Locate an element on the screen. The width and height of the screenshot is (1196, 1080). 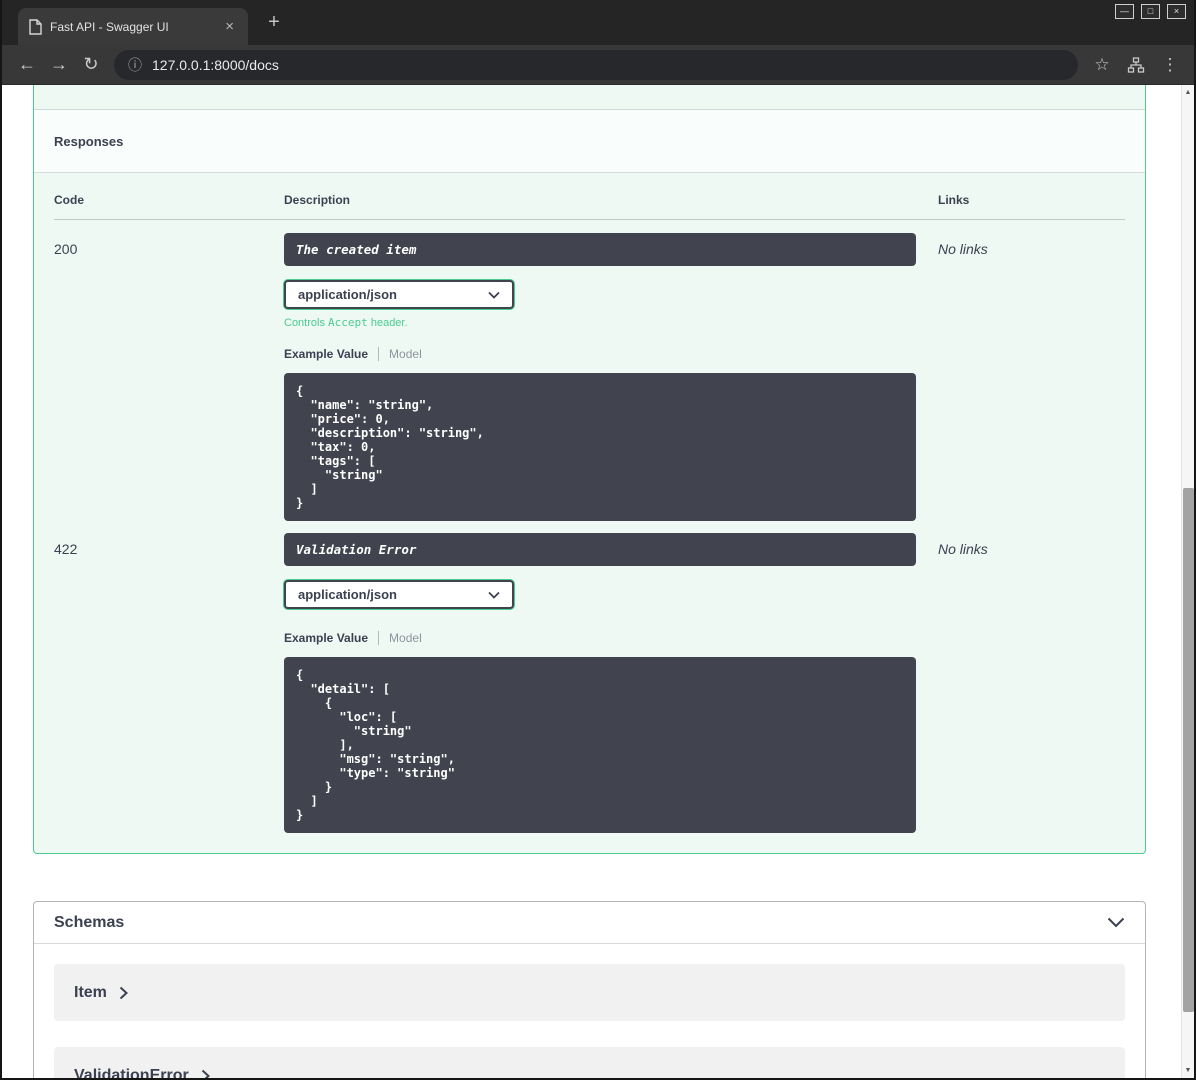
response-code: 200 is located at coordinates (66, 249).